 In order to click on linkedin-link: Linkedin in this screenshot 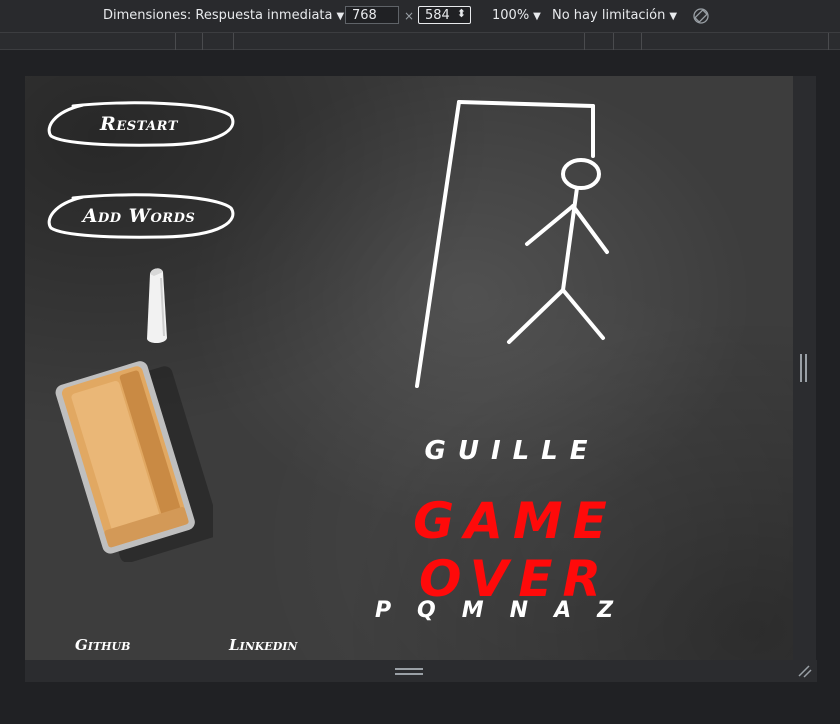, I will do `click(263, 645)`.